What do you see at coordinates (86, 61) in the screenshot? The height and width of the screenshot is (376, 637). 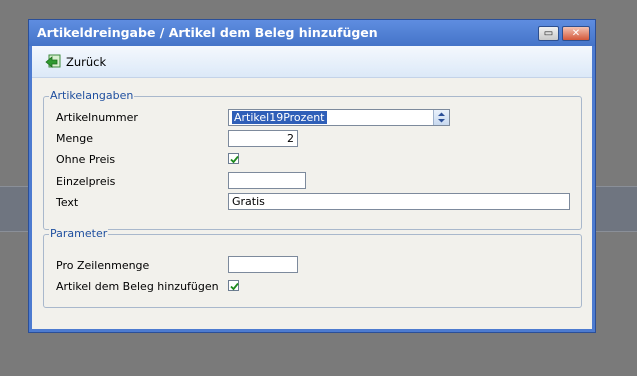 I see `back-button-label: Zurück` at bounding box center [86, 61].